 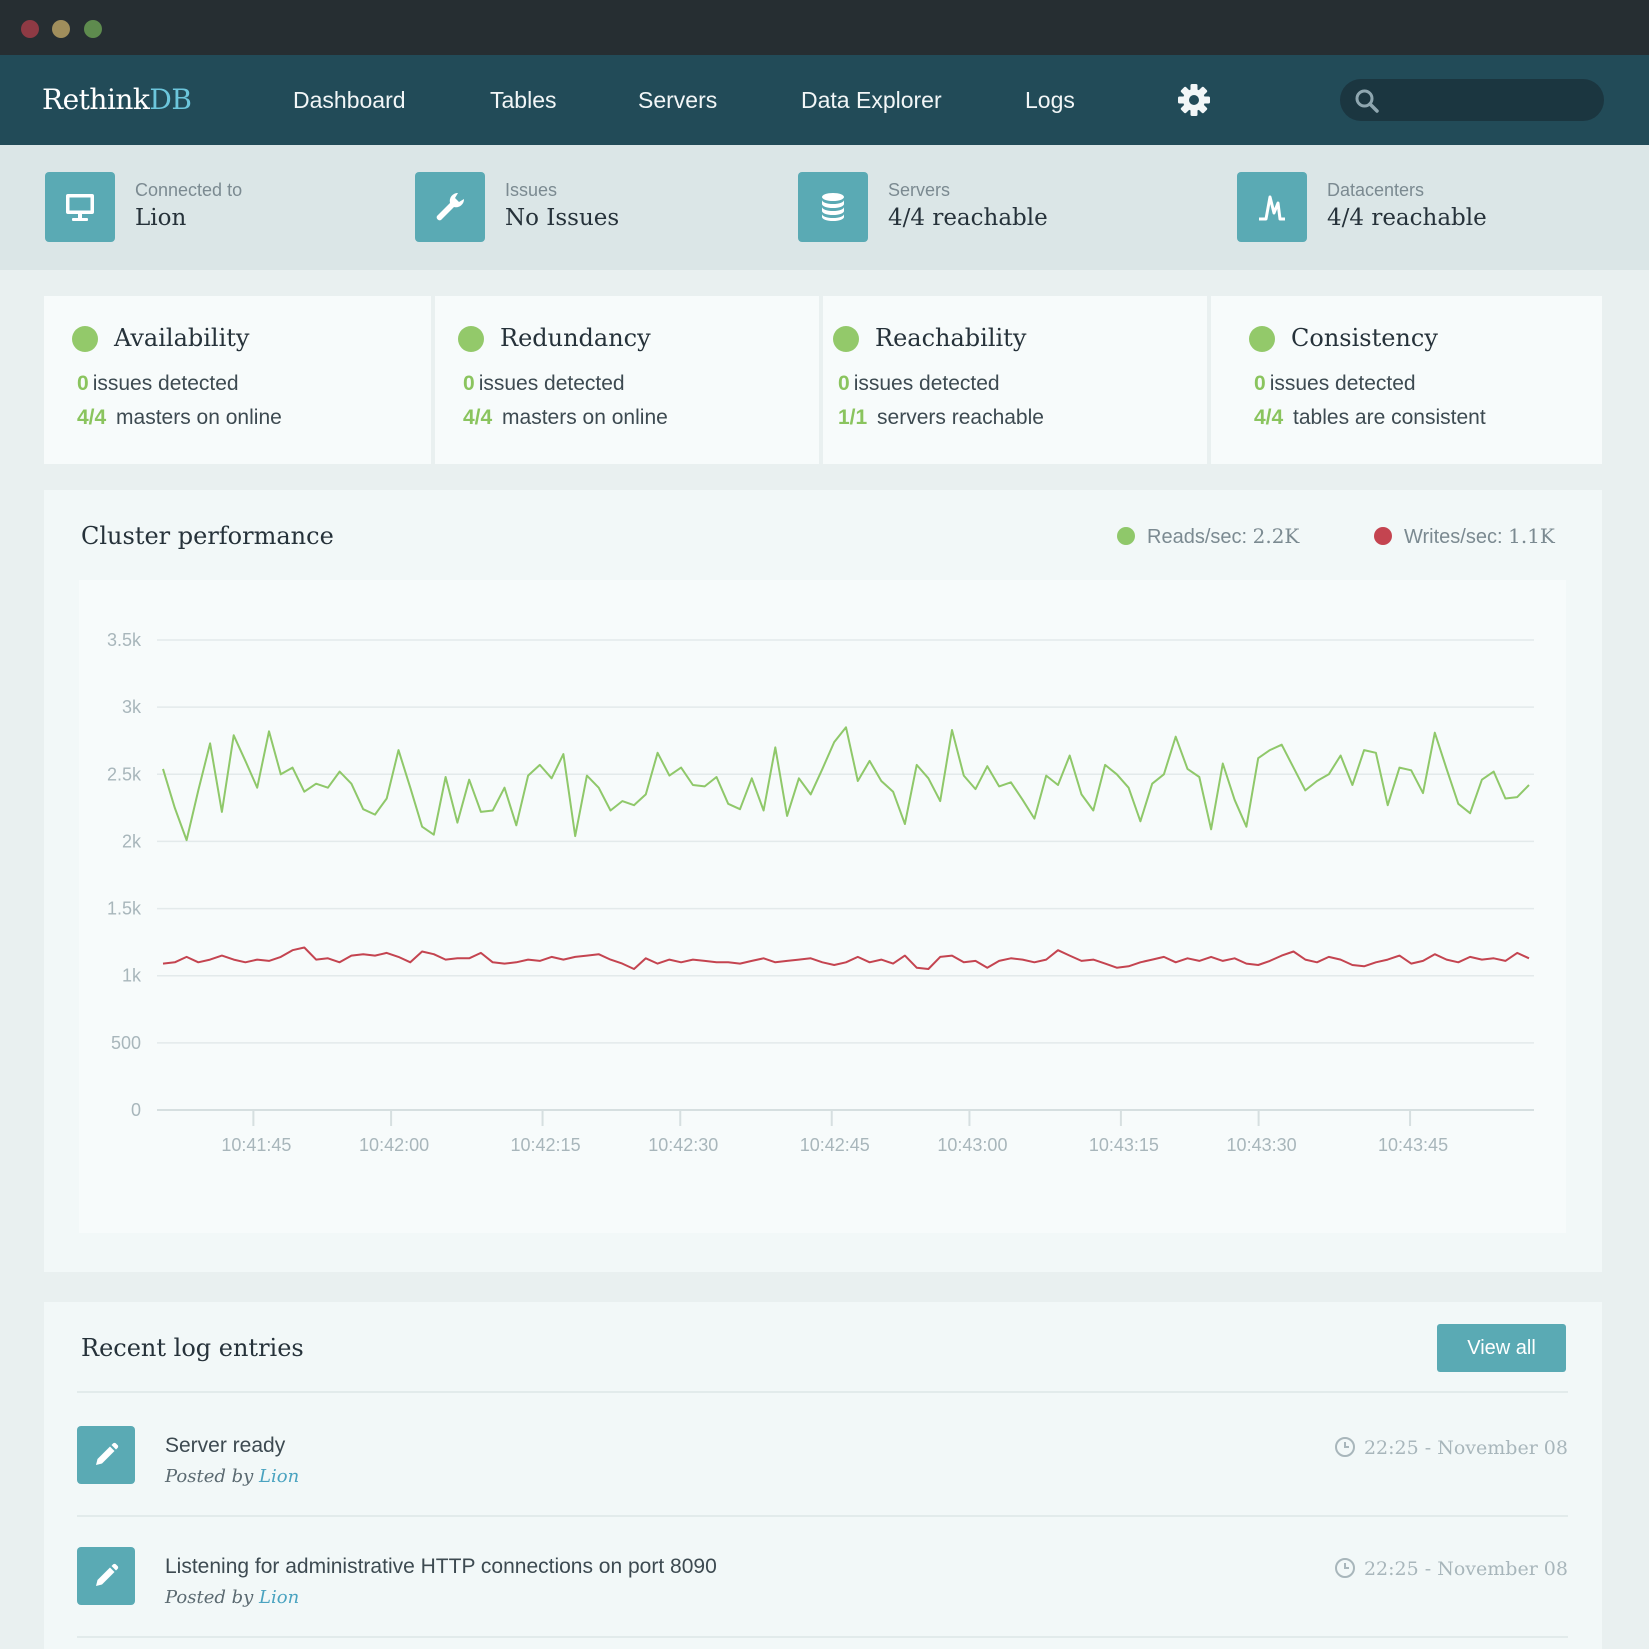 I want to click on panel-title: Recent log entries, so click(x=192, y=1348).